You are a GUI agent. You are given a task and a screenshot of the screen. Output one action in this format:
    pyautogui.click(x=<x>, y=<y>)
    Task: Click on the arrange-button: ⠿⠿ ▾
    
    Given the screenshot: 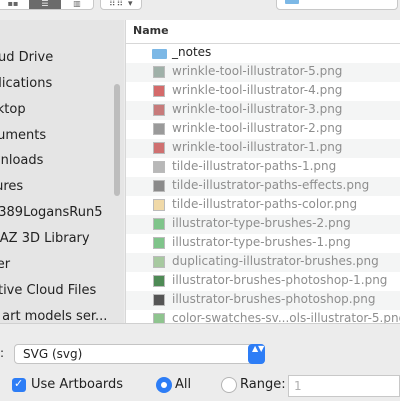 What is the action you would take?
    pyautogui.click(x=121, y=5)
    